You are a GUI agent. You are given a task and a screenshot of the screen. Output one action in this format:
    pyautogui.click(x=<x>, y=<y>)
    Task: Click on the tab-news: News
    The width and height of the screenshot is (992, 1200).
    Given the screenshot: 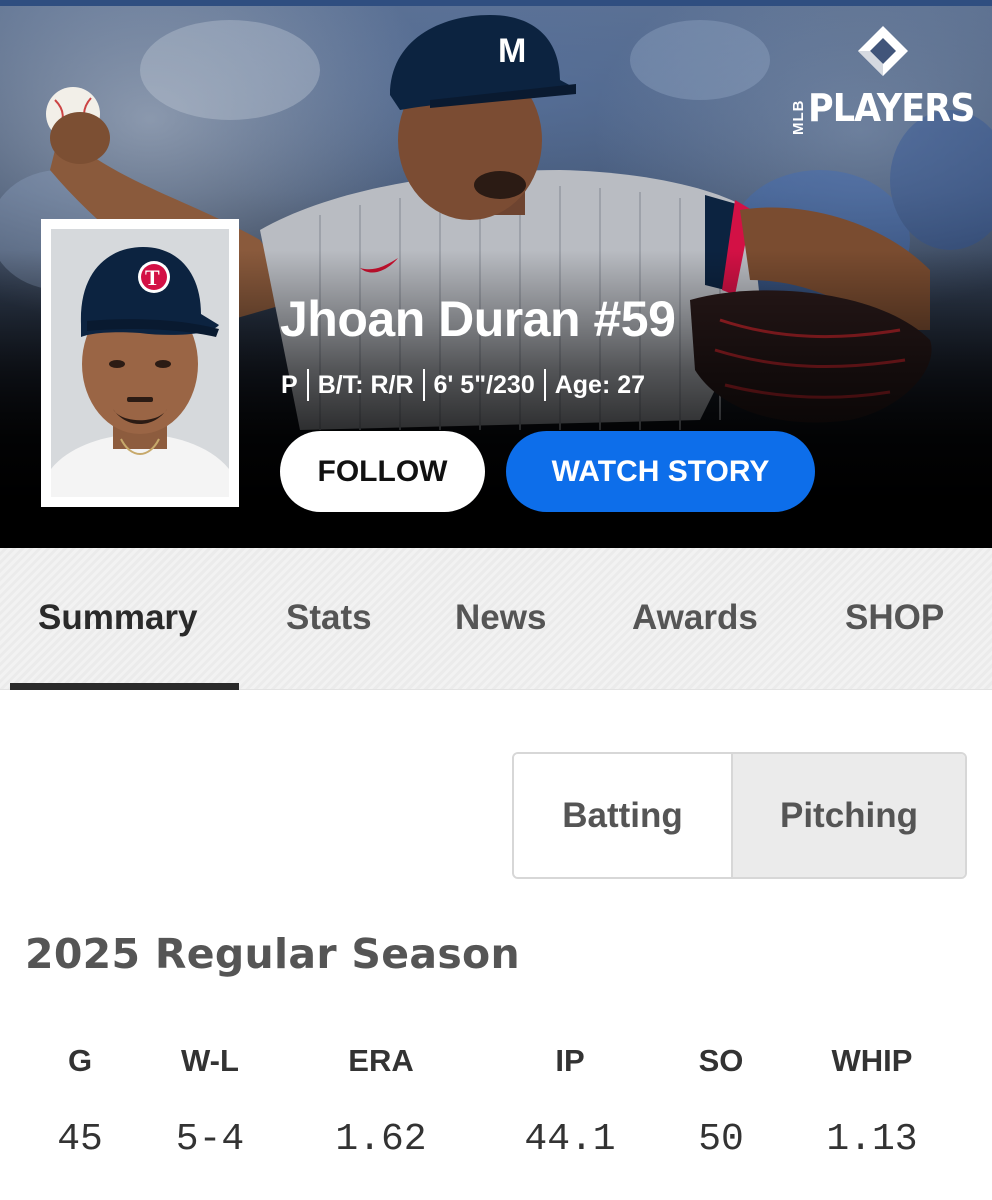 What is the action you would take?
    pyautogui.click(x=500, y=618)
    